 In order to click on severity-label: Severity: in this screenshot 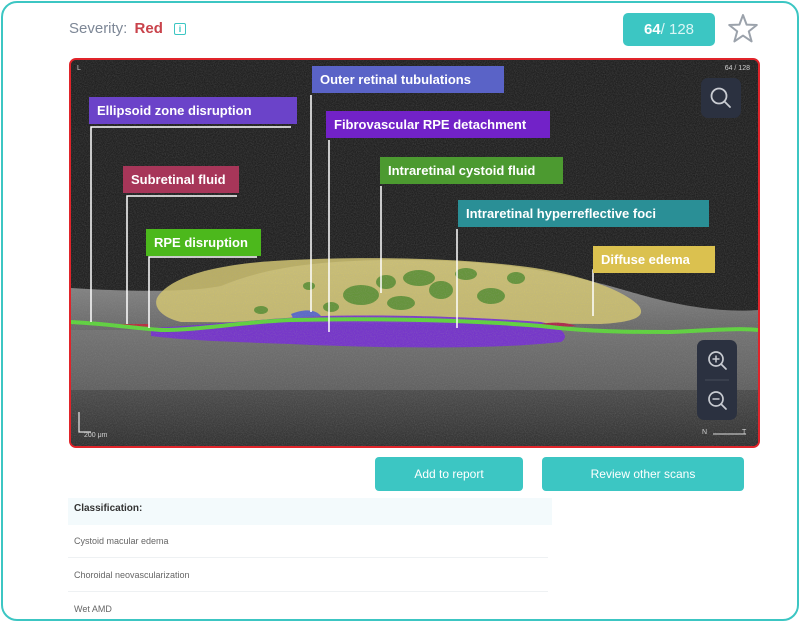, I will do `click(98, 28)`.